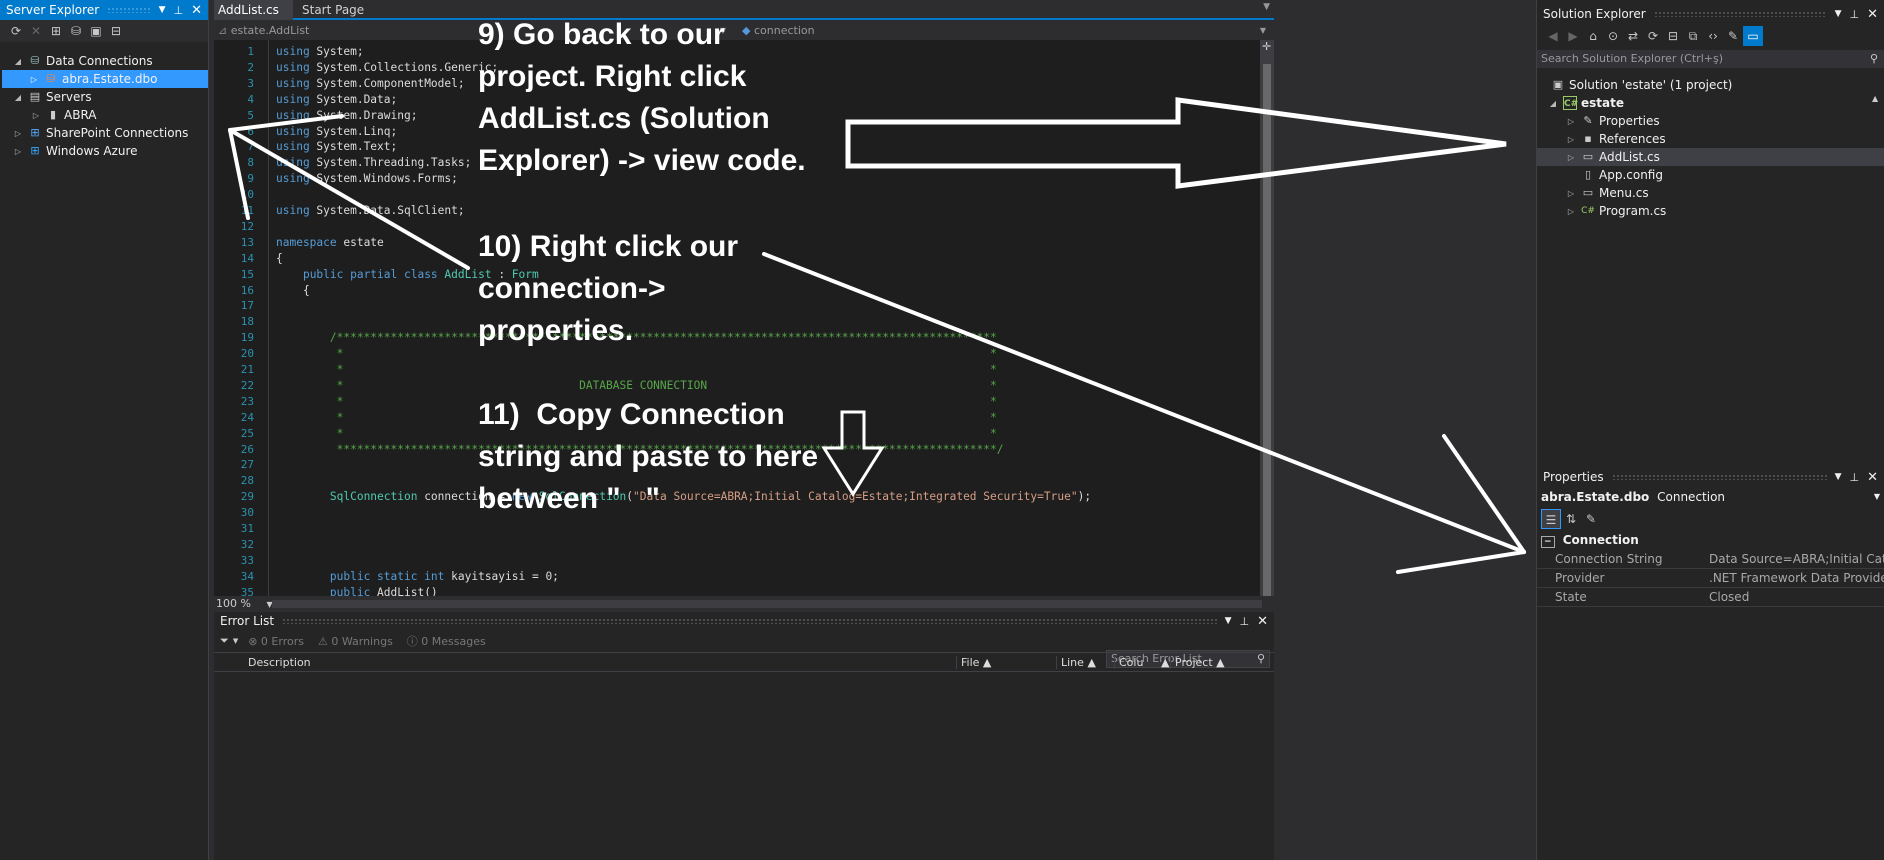  What do you see at coordinates (110, 151) in the screenshot?
I see `tree-item-windows-azure: ▷ ⊞ Windows Azure` at bounding box center [110, 151].